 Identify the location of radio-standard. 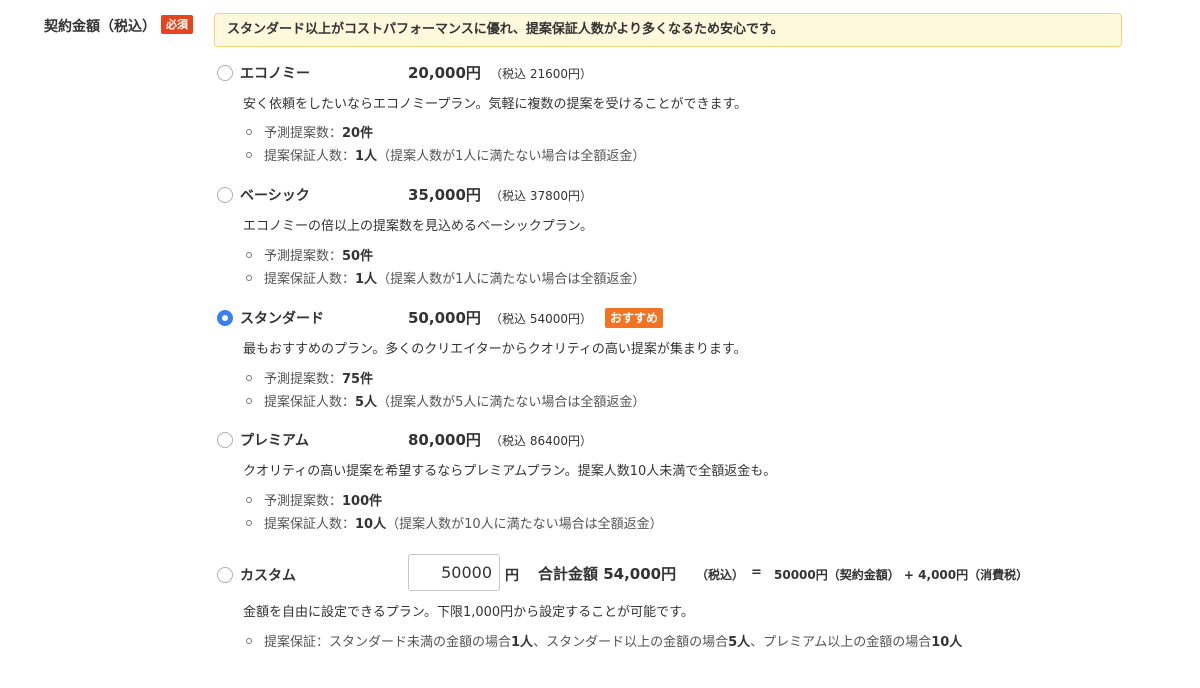
(225, 318).